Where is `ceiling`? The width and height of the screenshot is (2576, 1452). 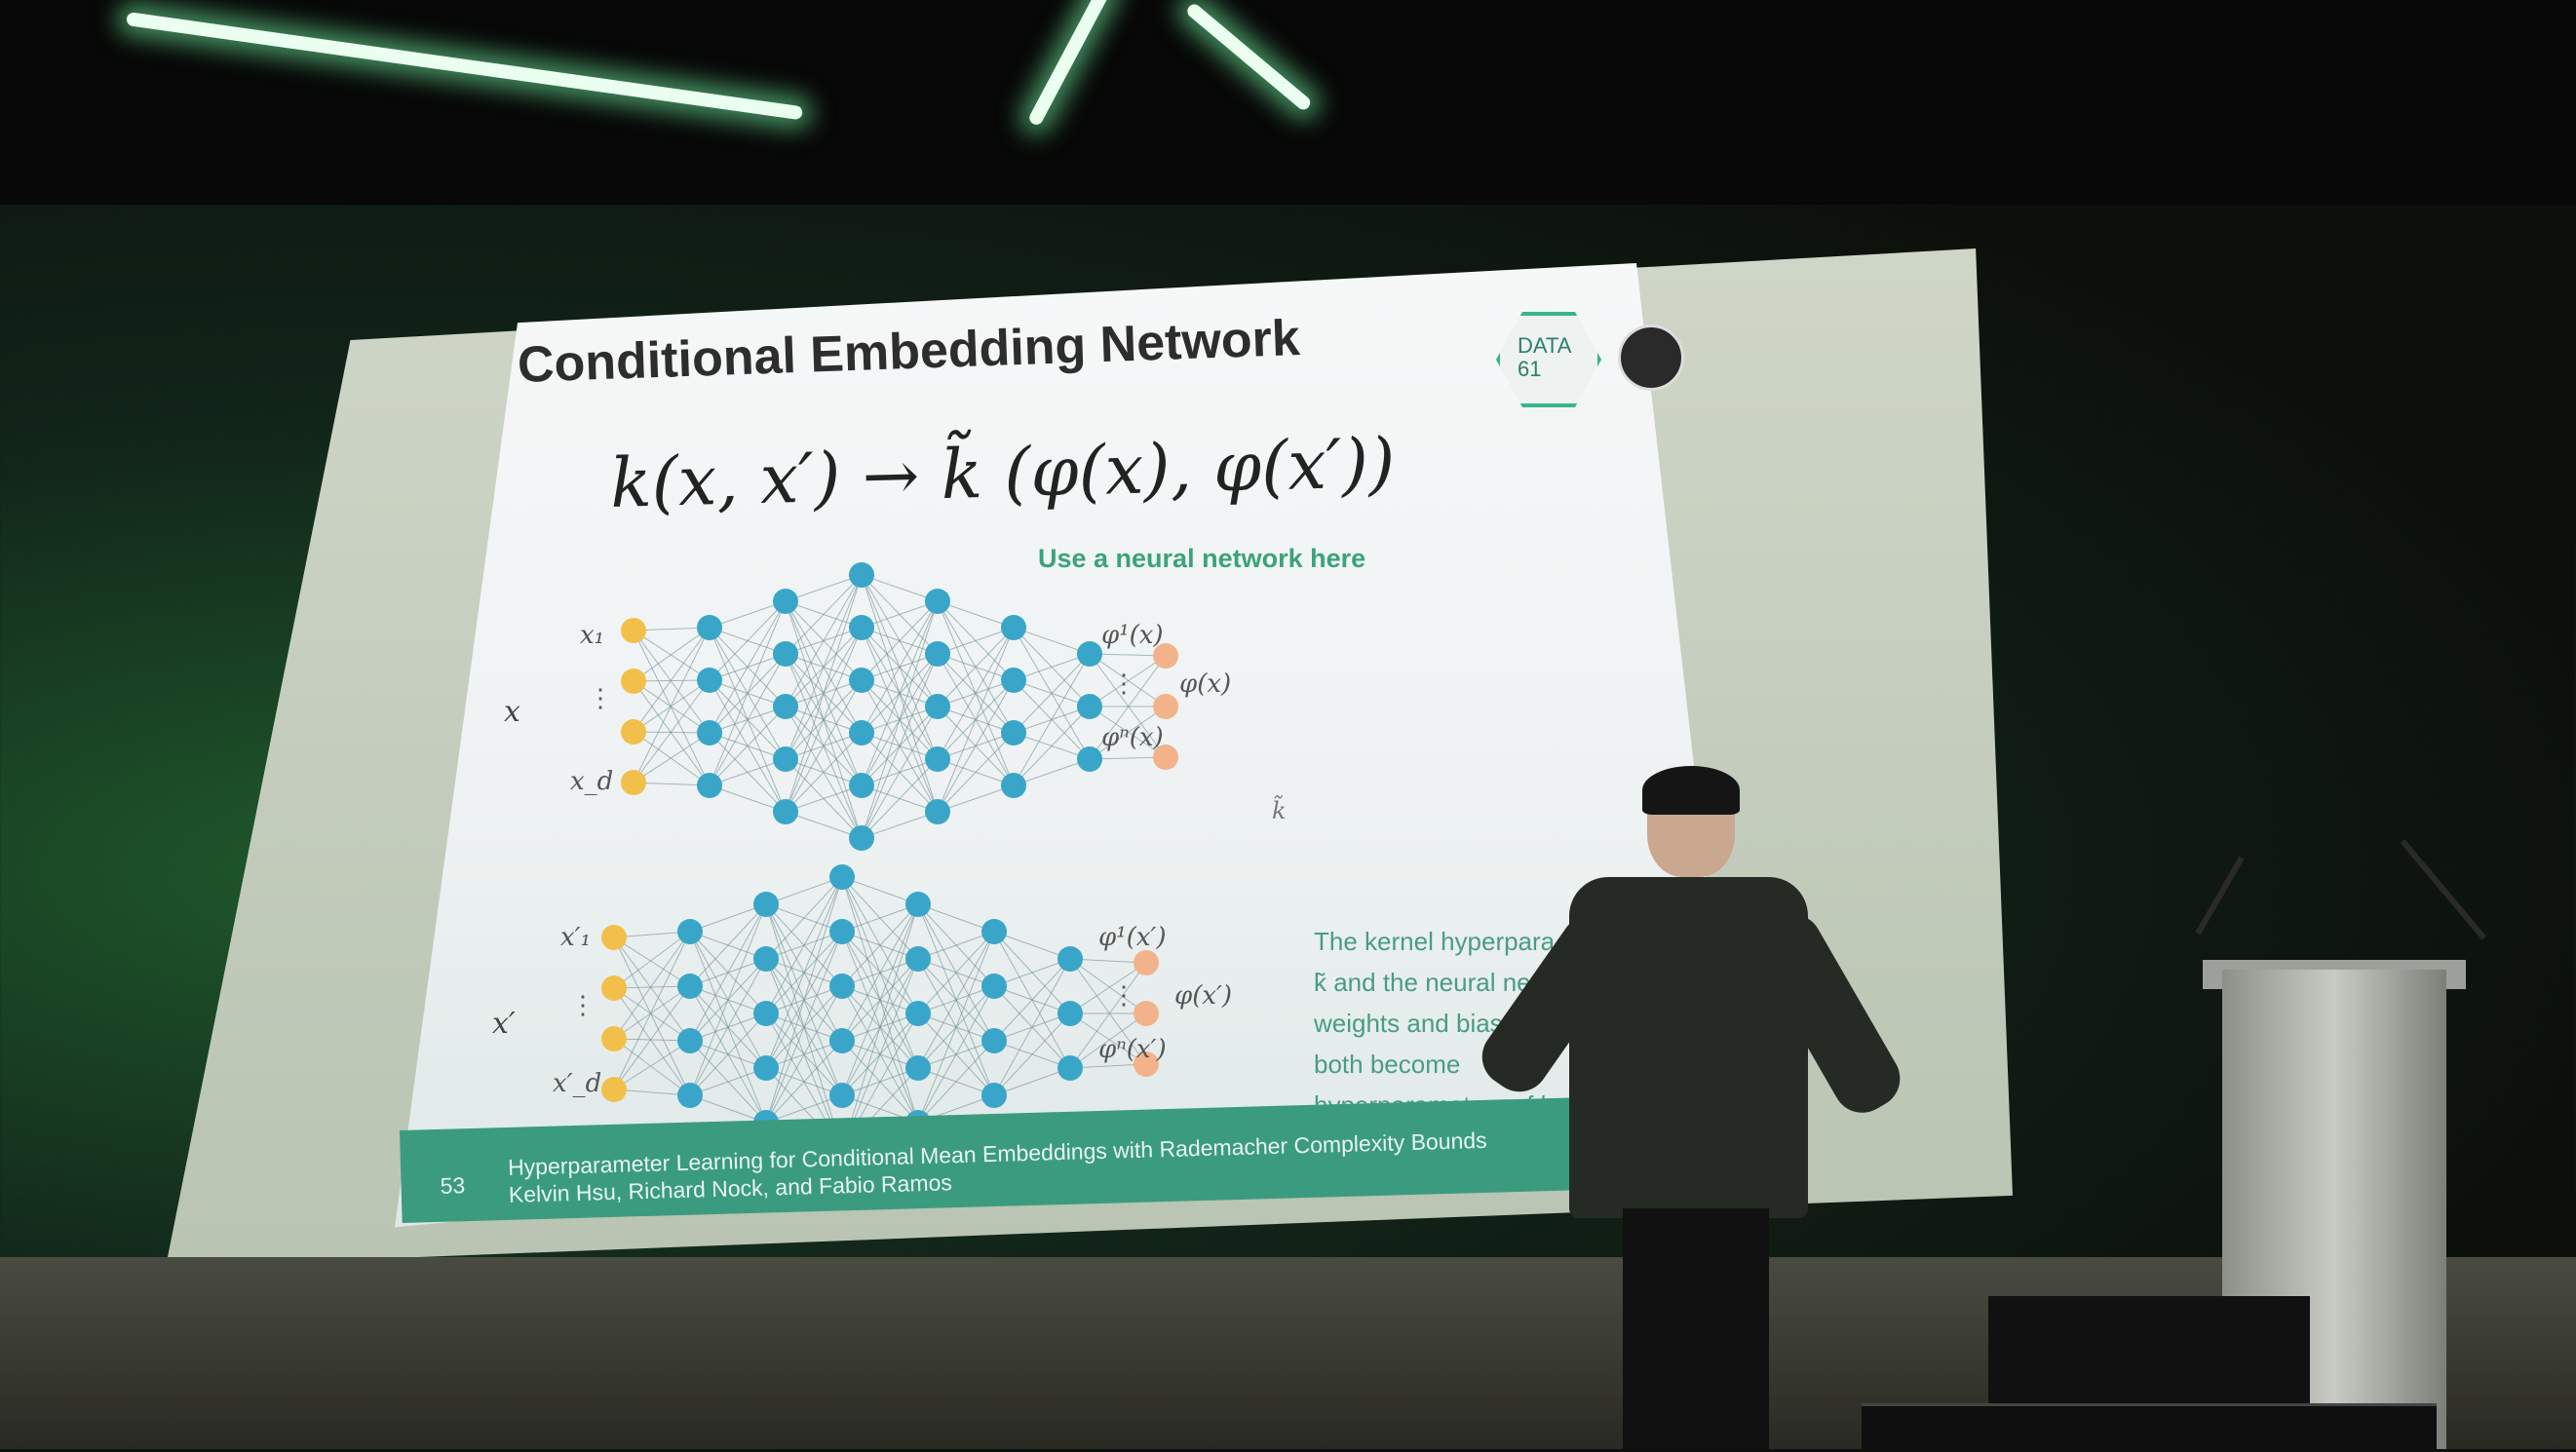 ceiling is located at coordinates (1288, 103).